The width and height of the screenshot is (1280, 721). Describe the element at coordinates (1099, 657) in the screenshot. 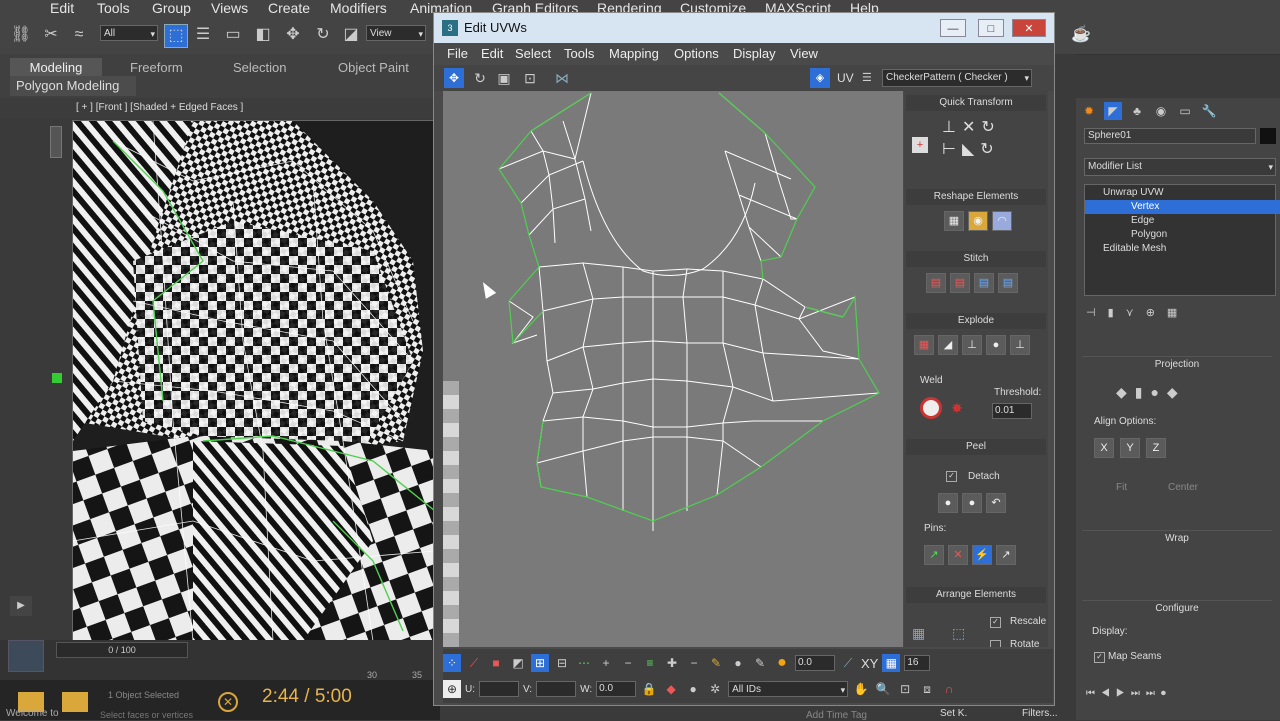

I see `map-seams-checkbox: ✓` at that location.